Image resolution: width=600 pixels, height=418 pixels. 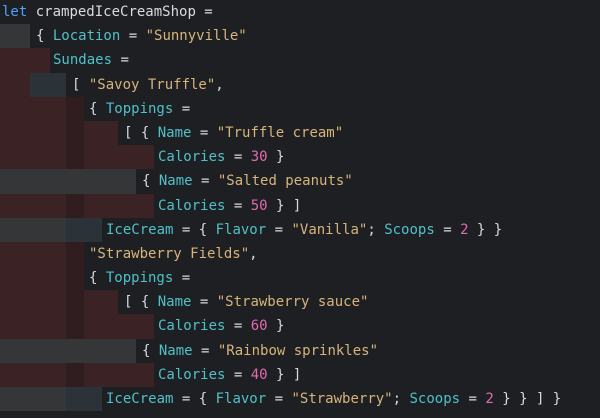 I want to click on code-line: Calories = 50 } ], so click(x=300, y=205).